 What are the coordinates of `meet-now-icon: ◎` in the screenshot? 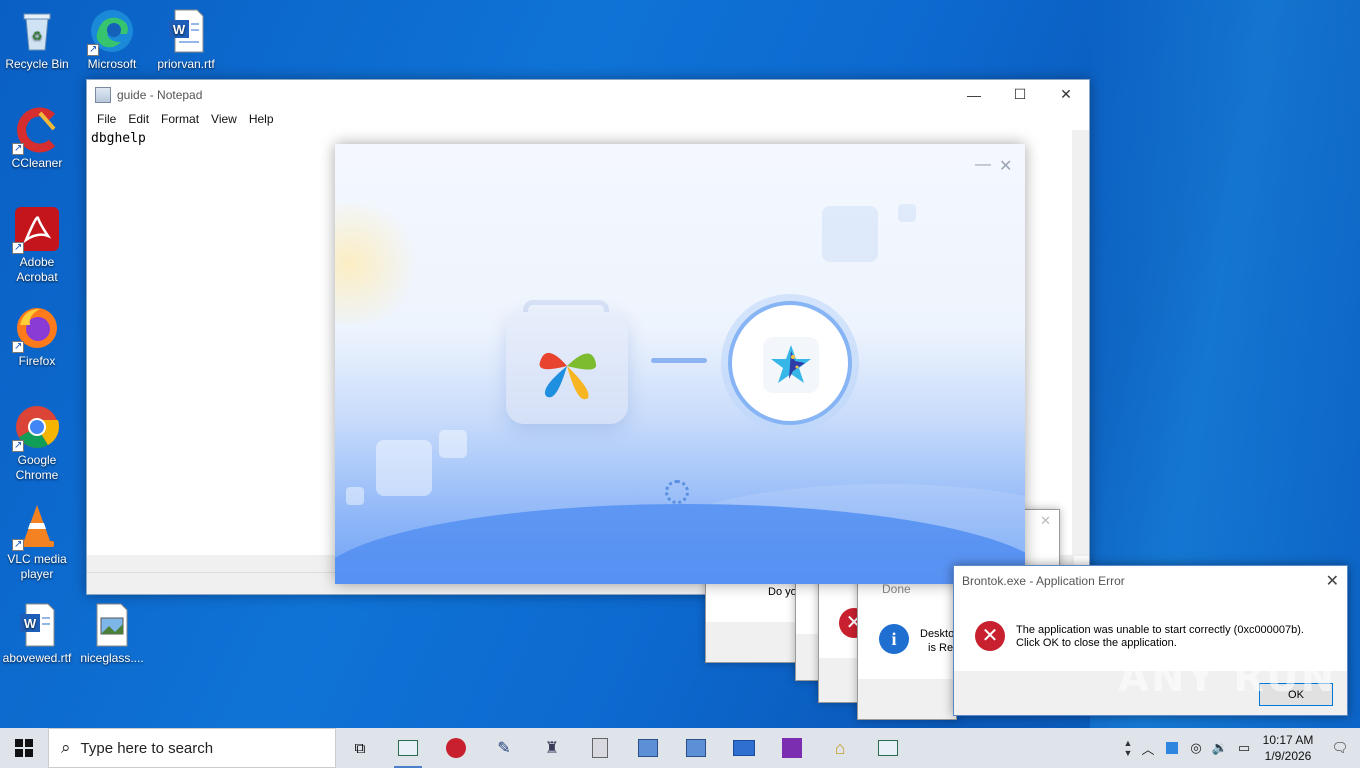 It's located at (1196, 748).